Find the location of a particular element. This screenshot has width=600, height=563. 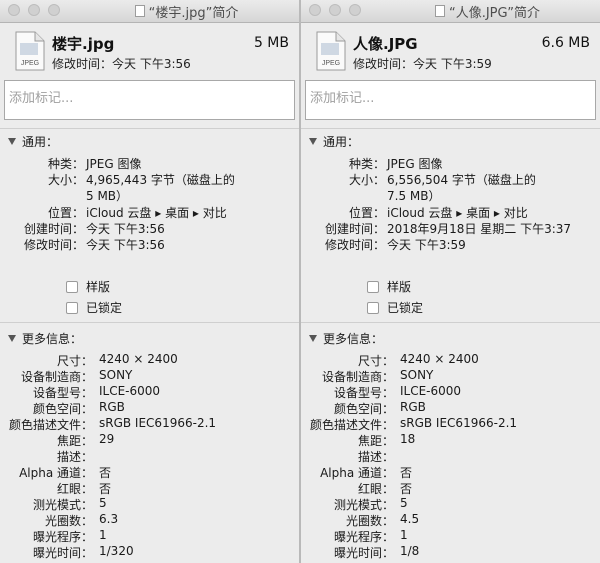

meta-row: 焦距： 18 is located at coordinates (386, 440).